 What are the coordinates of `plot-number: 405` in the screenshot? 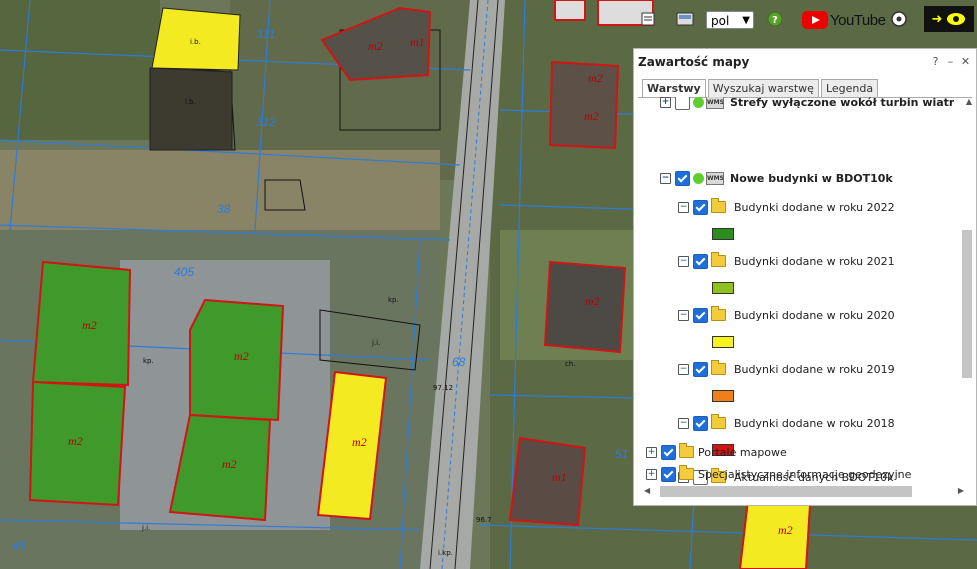 It's located at (184, 272).